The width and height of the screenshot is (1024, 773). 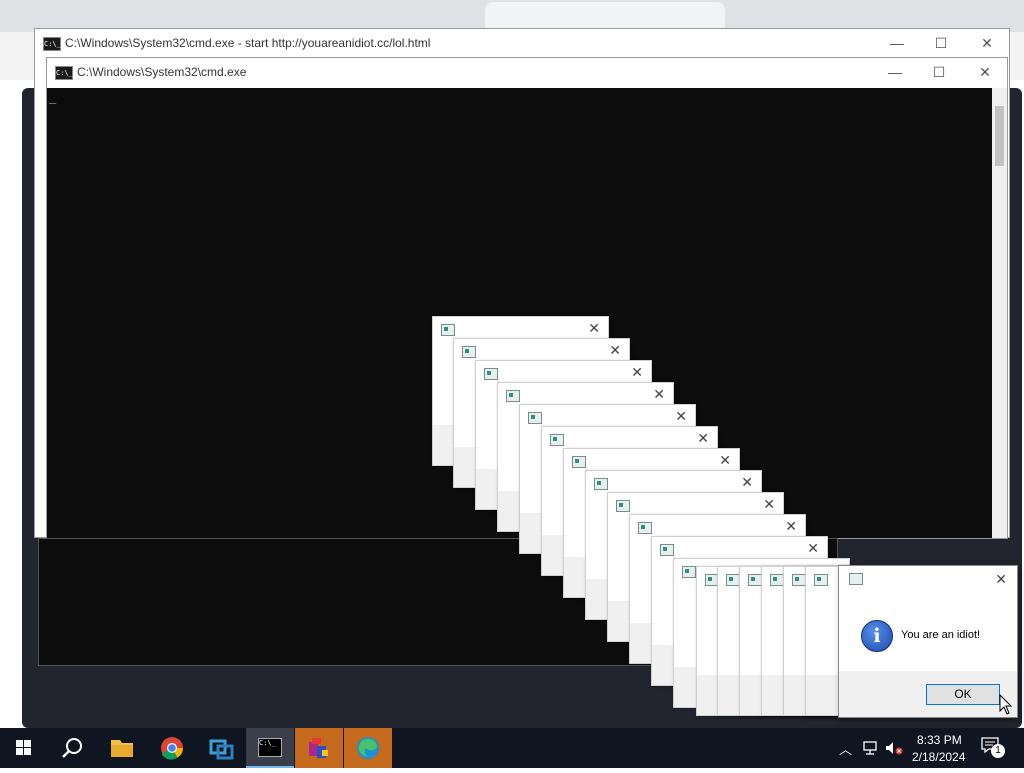 I want to click on console-scrollbar, so click(x=999, y=313).